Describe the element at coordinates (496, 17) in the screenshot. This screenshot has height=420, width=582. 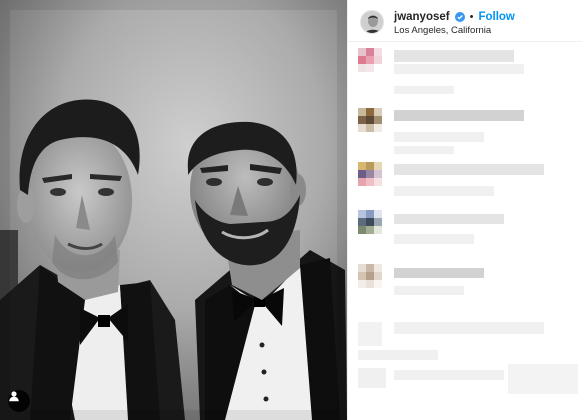
I see `follow-button: Follow` at that location.